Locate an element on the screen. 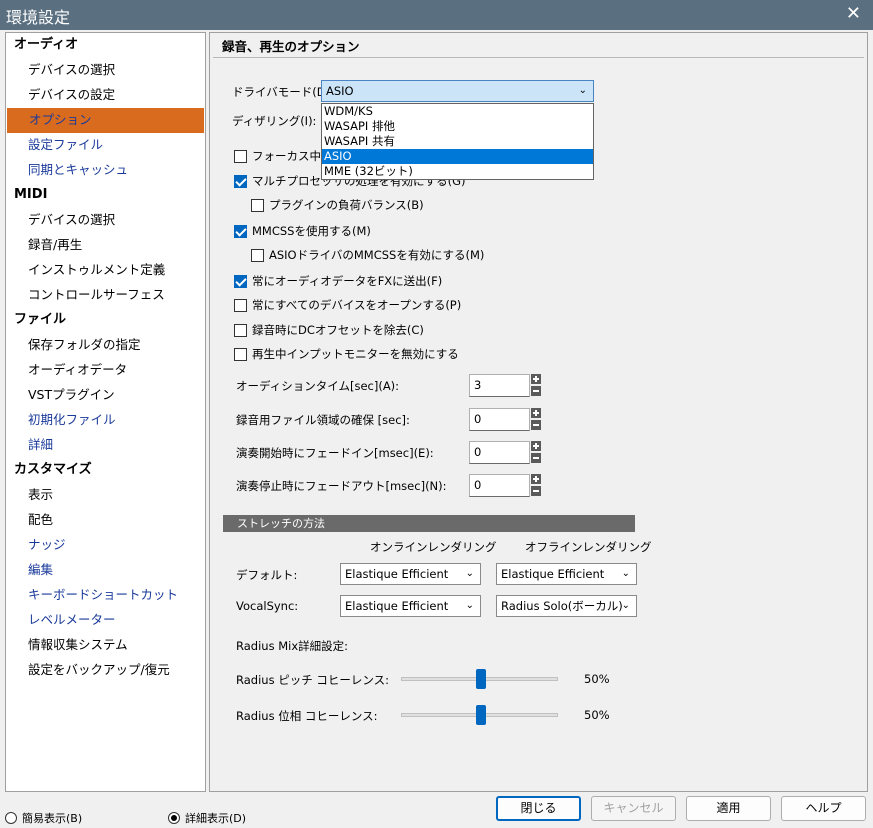 This screenshot has height=828, width=873. option-checkbox: 常にオーディオデータをFXに送出(F) is located at coordinates (338, 281).